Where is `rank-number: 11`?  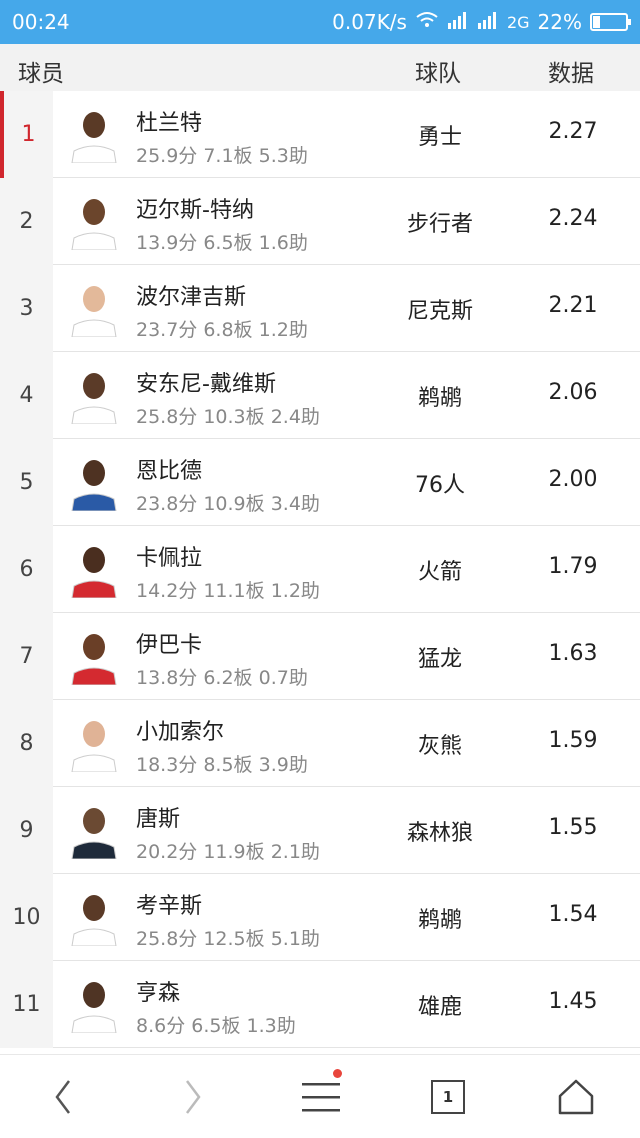 rank-number: 11 is located at coordinates (26, 1004).